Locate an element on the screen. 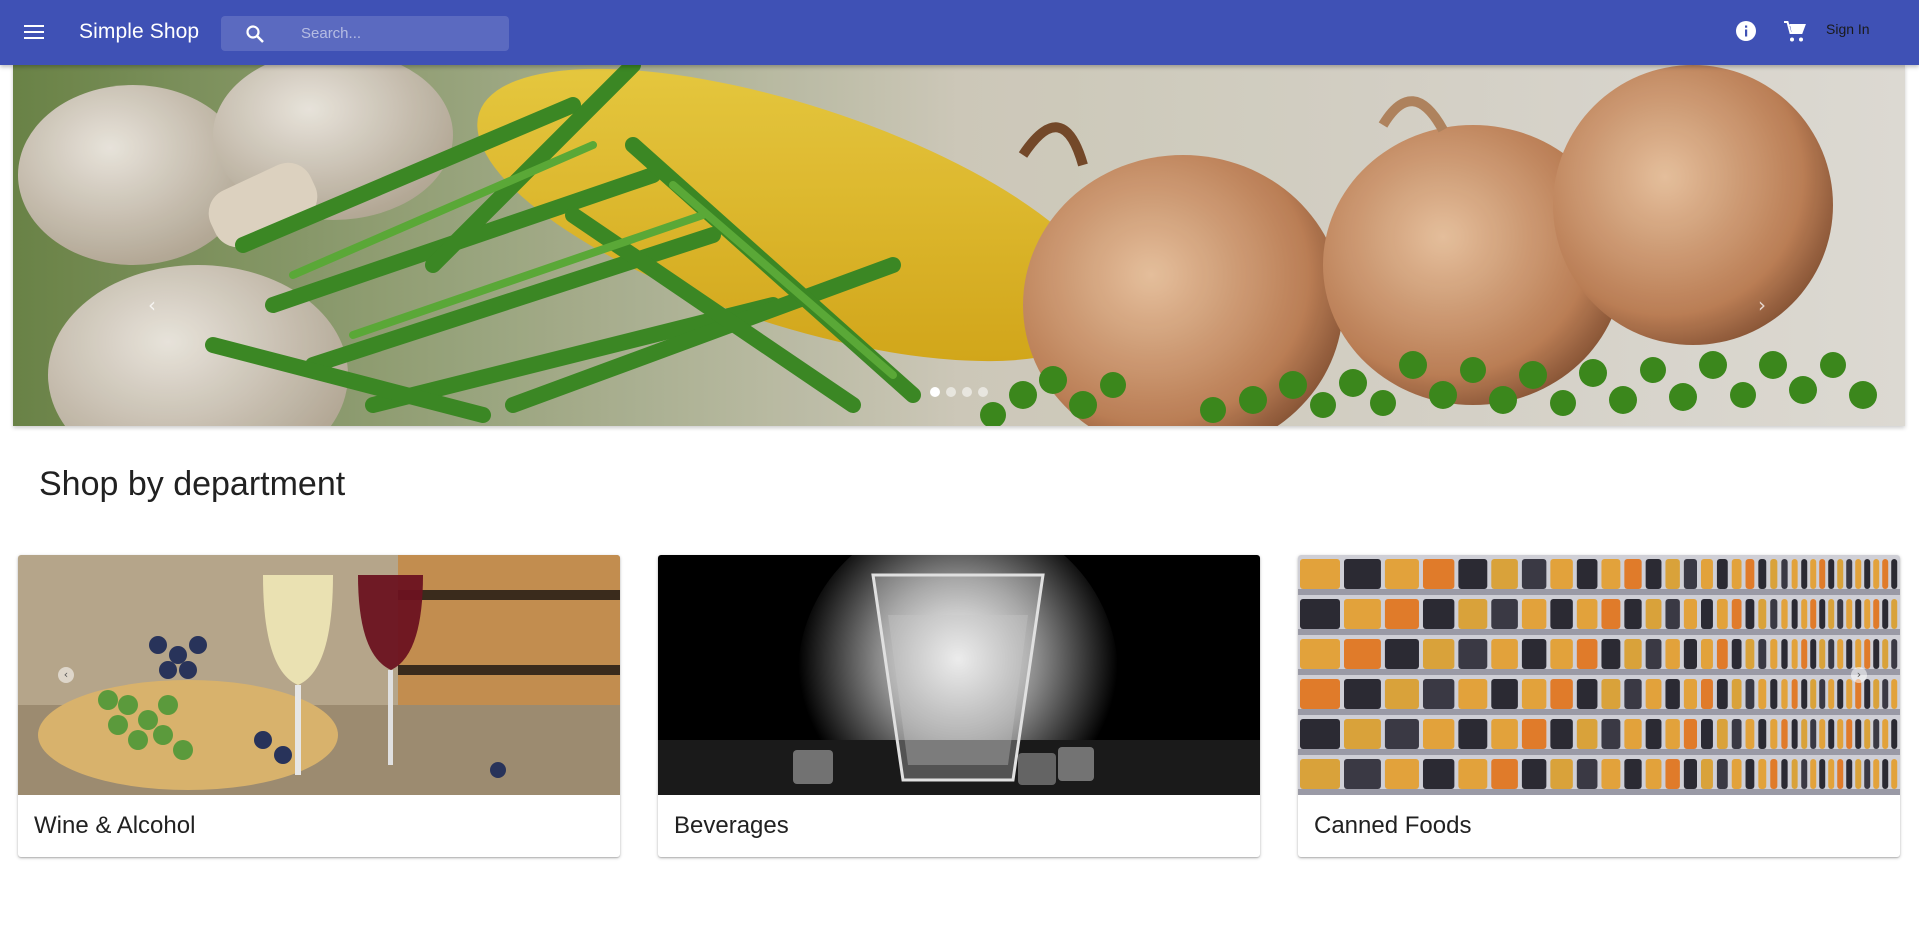 This screenshot has width=1919, height=943. carousel-dots is located at coordinates (959, 392).